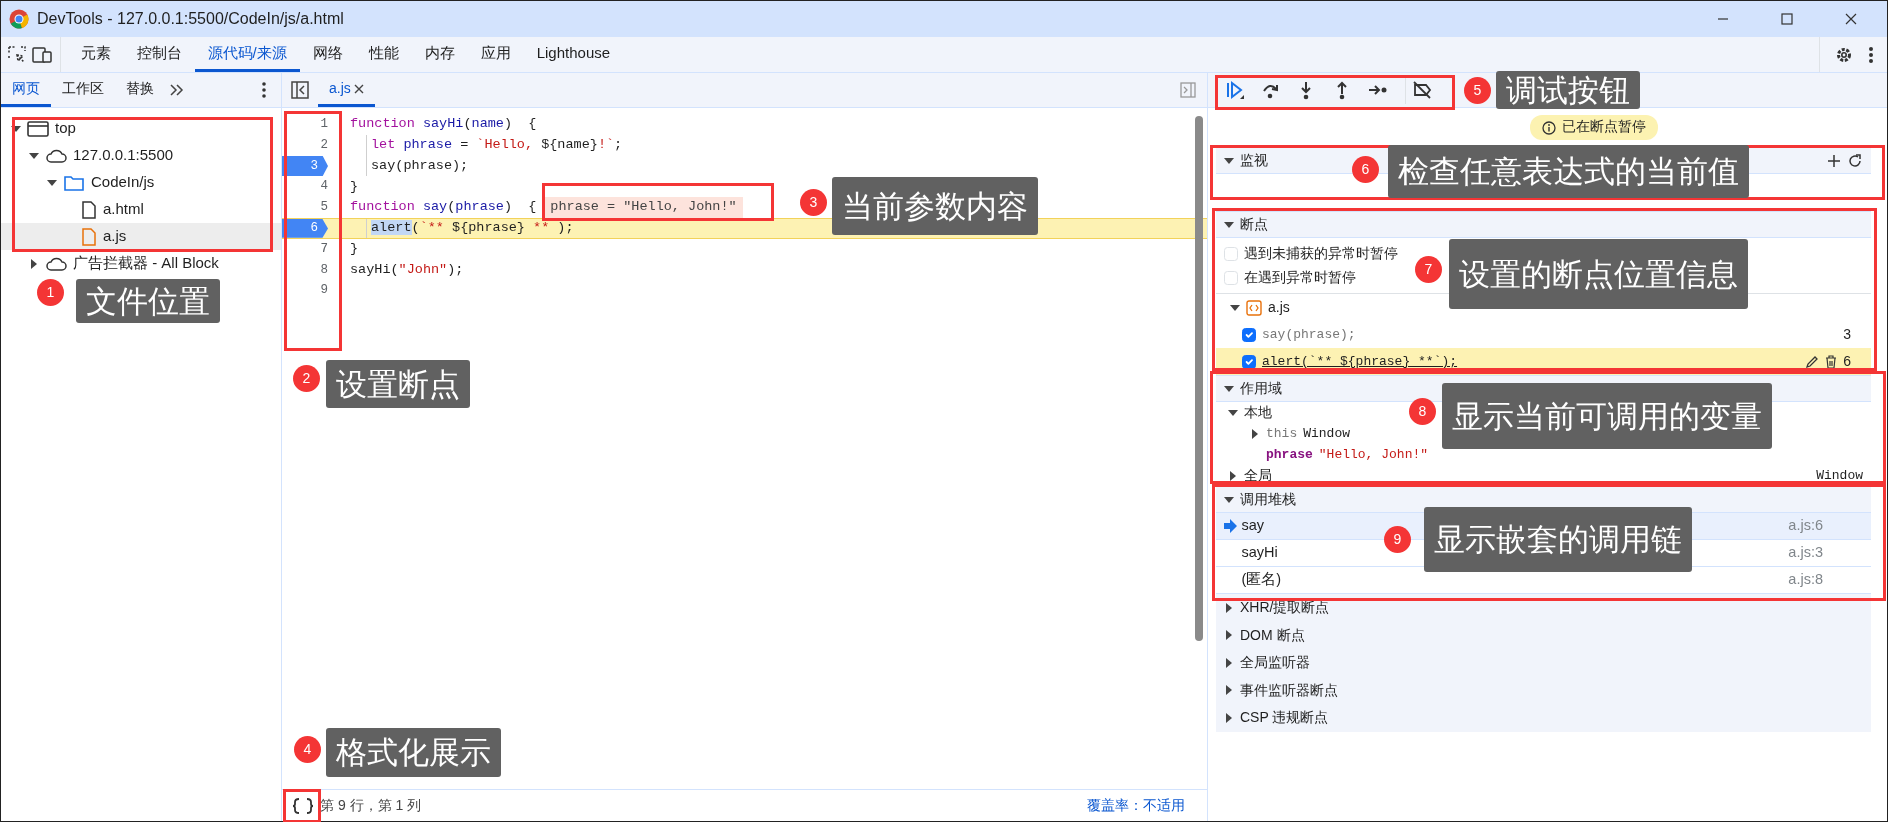 The image size is (1888, 822). Describe the element at coordinates (497, 145) in the screenshot. I see `code-line: let phrase = `Hello, ${name}!`;` at that location.